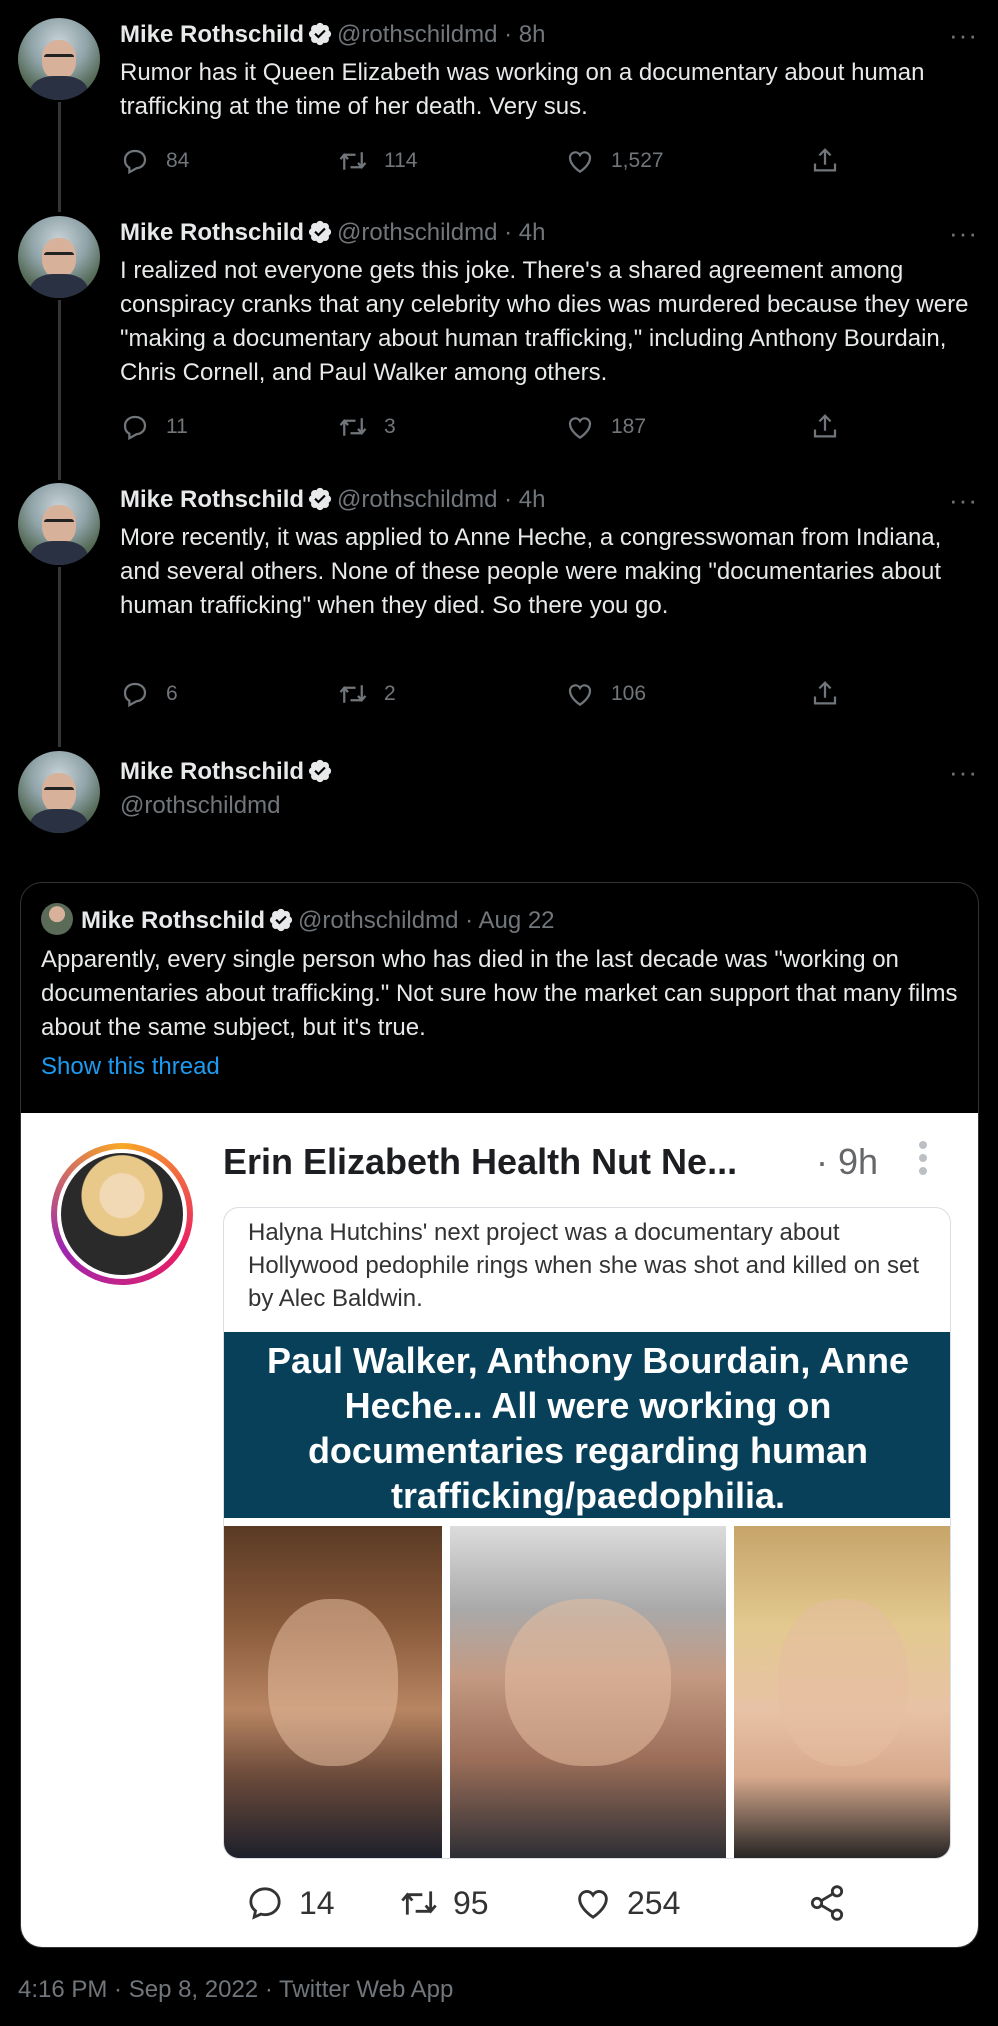 Image resolution: width=998 pixels, height=2026 pixels. I want to click on post-time: · 9h, so click(847, 1161).